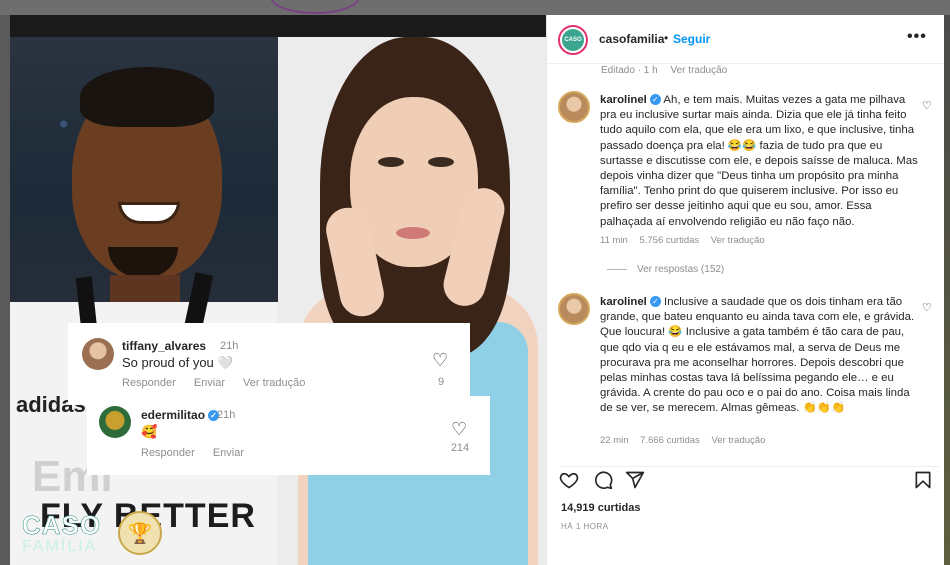 Image resolution: width=950 pixels, height=565 pixels. I want to click on heart-icon, so click(569, 483).